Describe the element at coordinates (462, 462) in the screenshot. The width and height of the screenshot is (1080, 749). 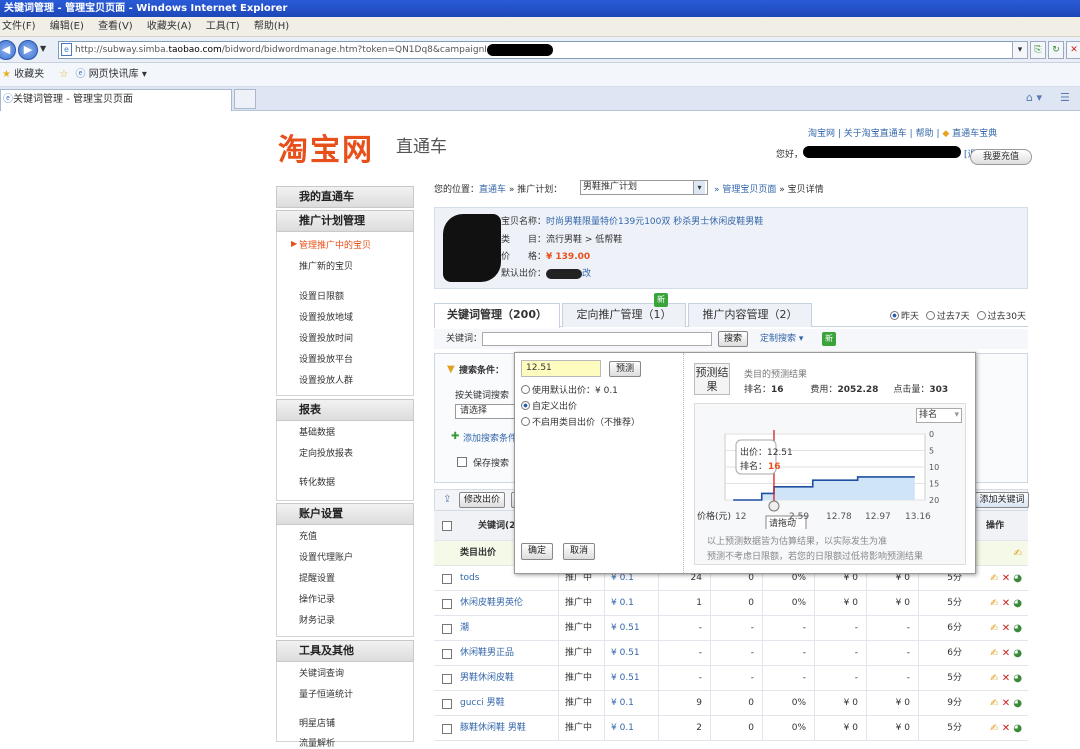
I see `save-search-checkbox` at that location.